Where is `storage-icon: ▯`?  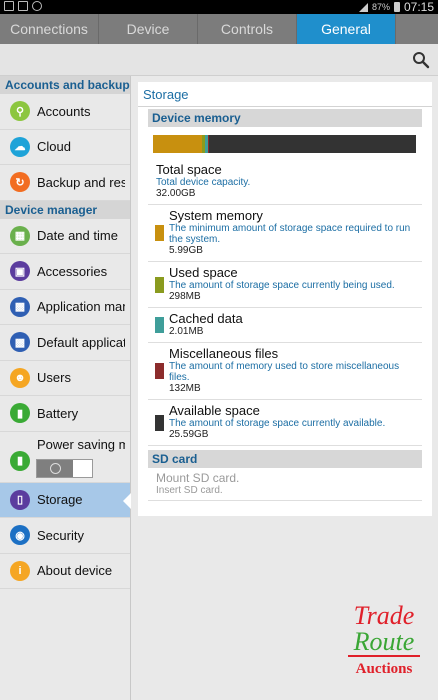
storage-icon: ▯ is located at coordinates (20, 499).